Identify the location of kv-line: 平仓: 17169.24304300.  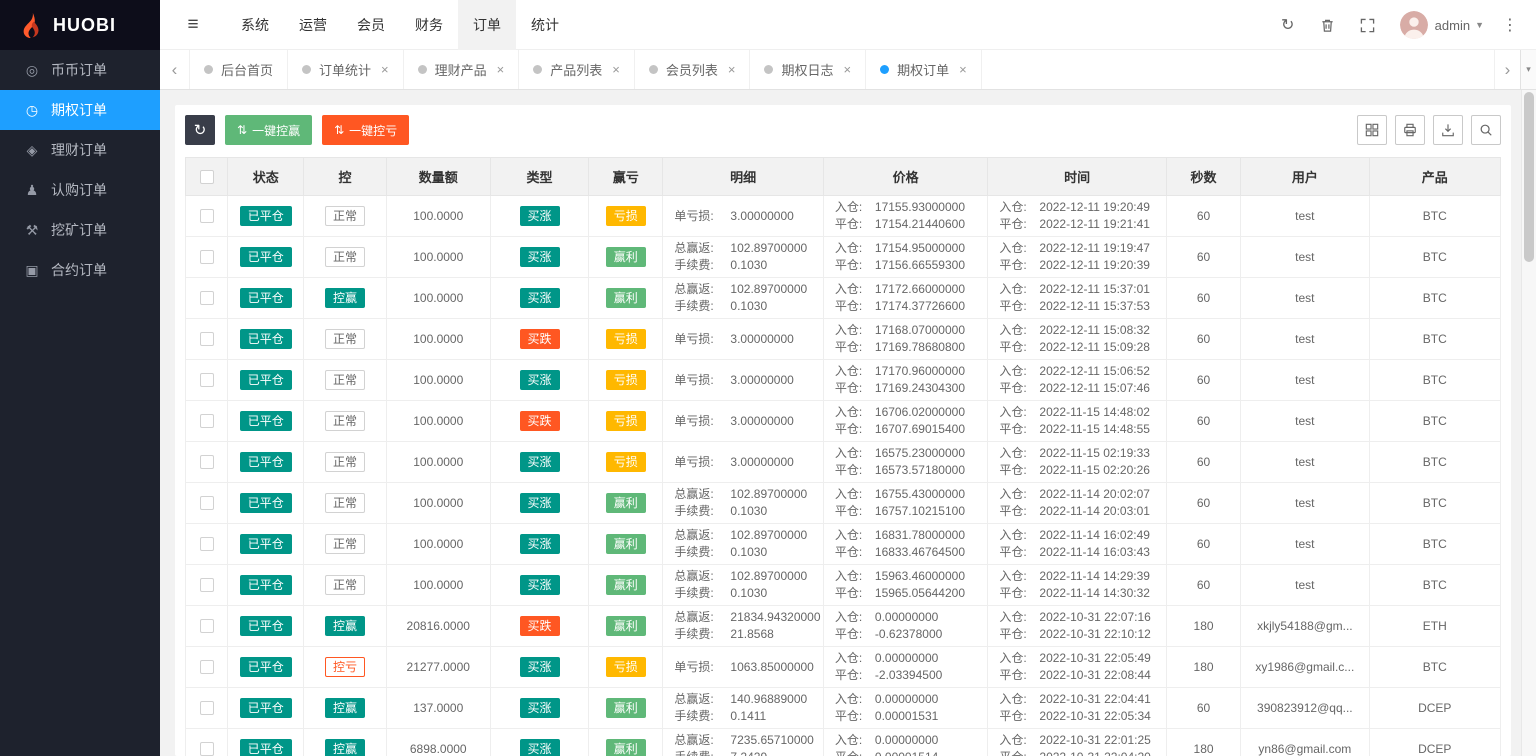
(909, 388).